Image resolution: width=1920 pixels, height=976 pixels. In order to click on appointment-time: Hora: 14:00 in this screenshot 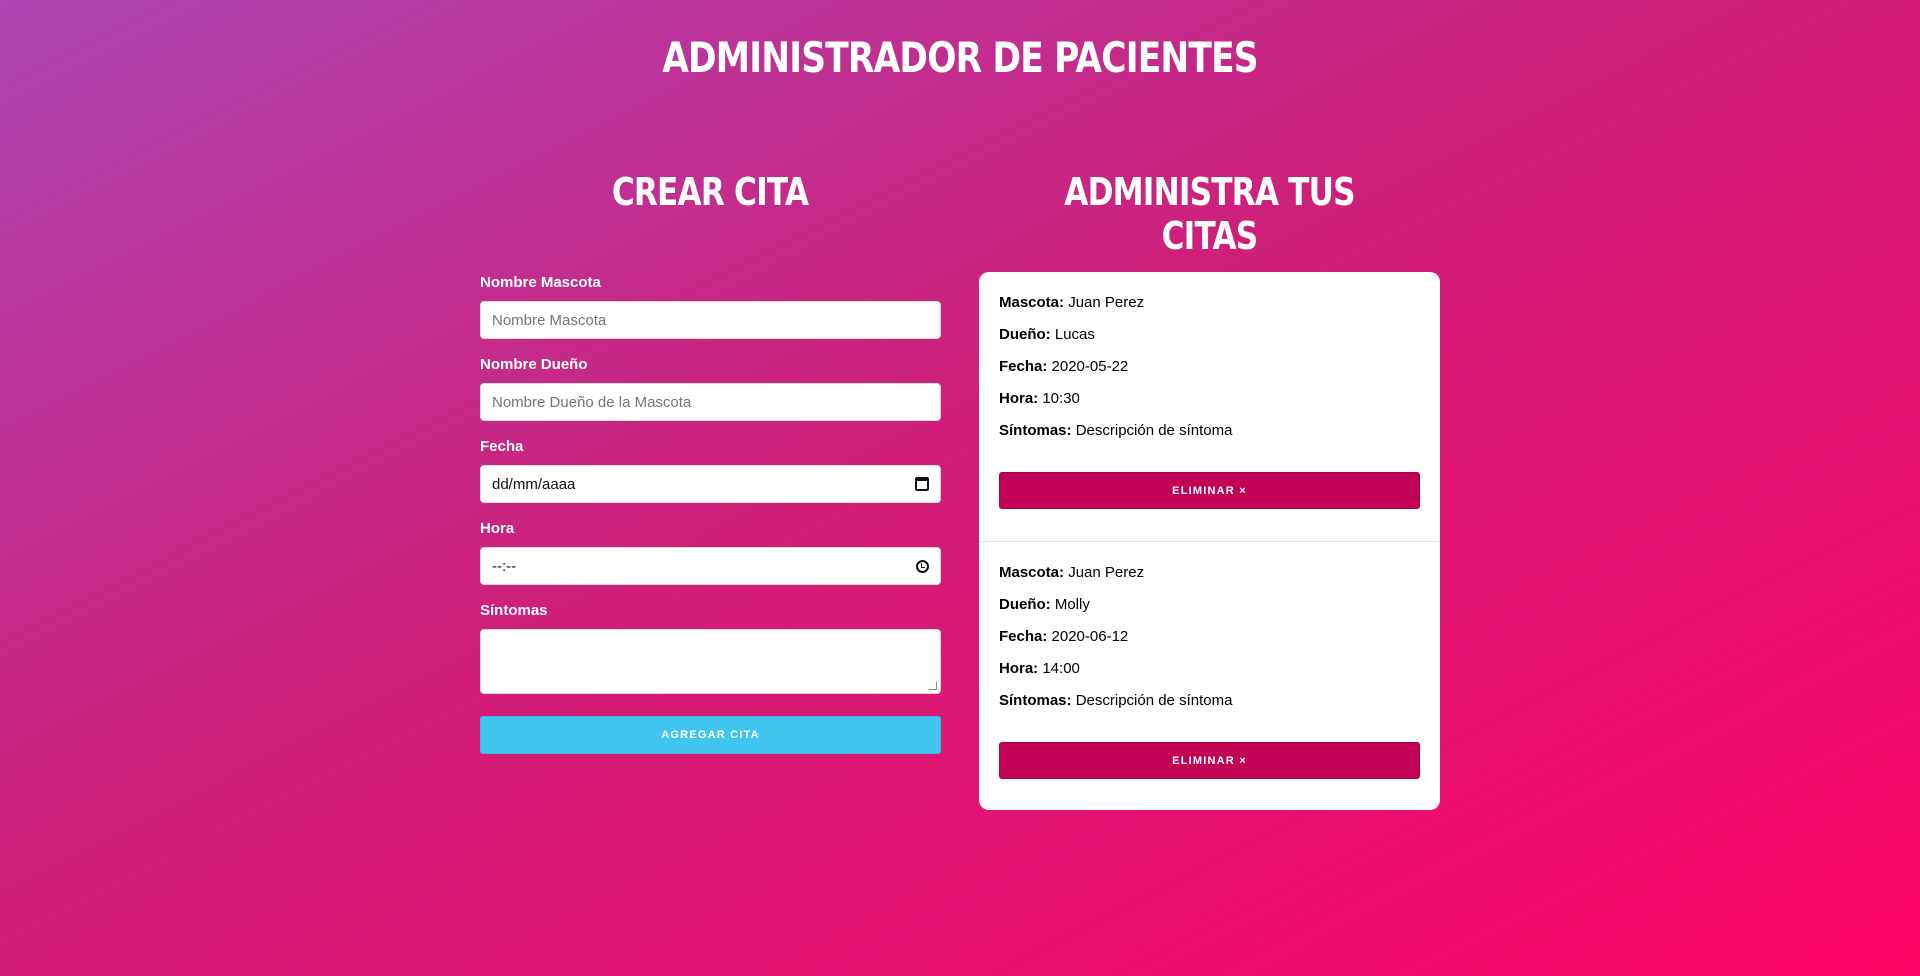, I will do `click(1209, 676)`.